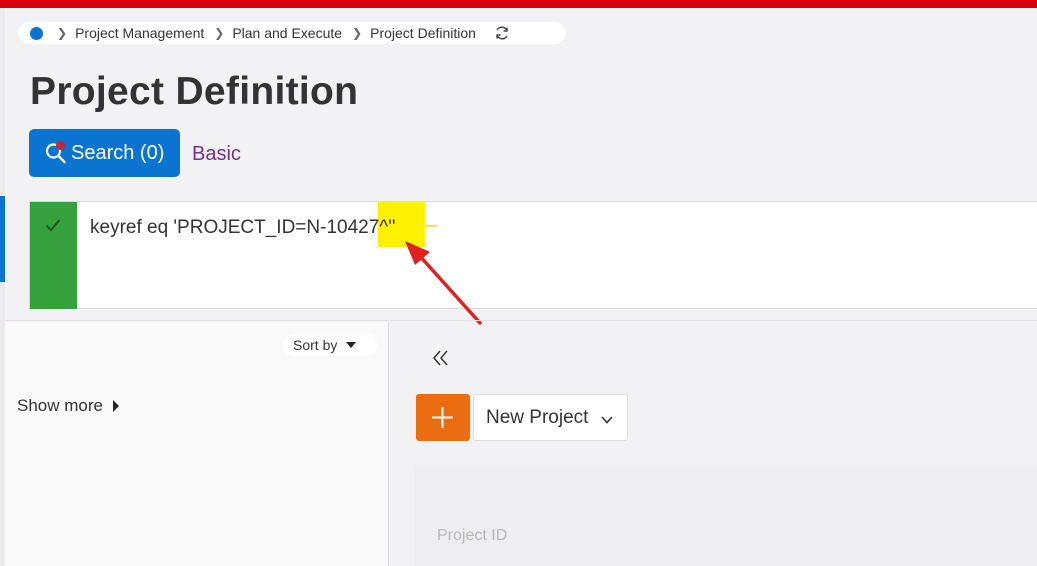 The image size is (1037, 566). What do you see at coordinates (56, 152) in the screenshot?
I see `search-icon` at bounding box center [56, 152].